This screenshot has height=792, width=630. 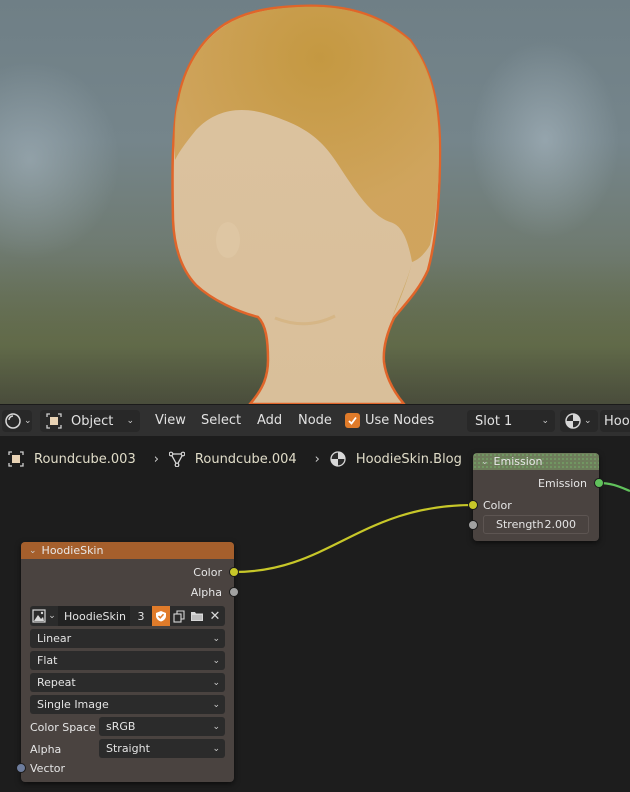 I want to click on slot-label: Slot 1, so click(x=494, y=421).